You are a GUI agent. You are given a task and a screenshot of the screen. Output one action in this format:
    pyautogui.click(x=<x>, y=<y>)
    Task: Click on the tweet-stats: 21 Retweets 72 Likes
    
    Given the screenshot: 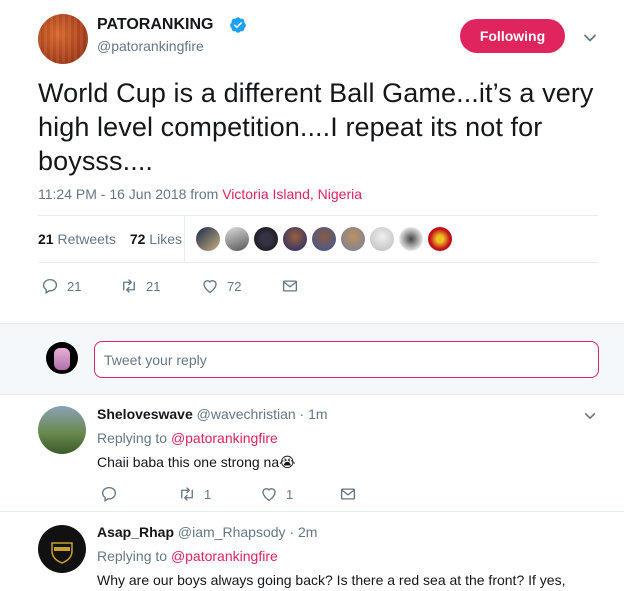 What is the action you would take?
    pyautogui.click(x=110, y=239)
    